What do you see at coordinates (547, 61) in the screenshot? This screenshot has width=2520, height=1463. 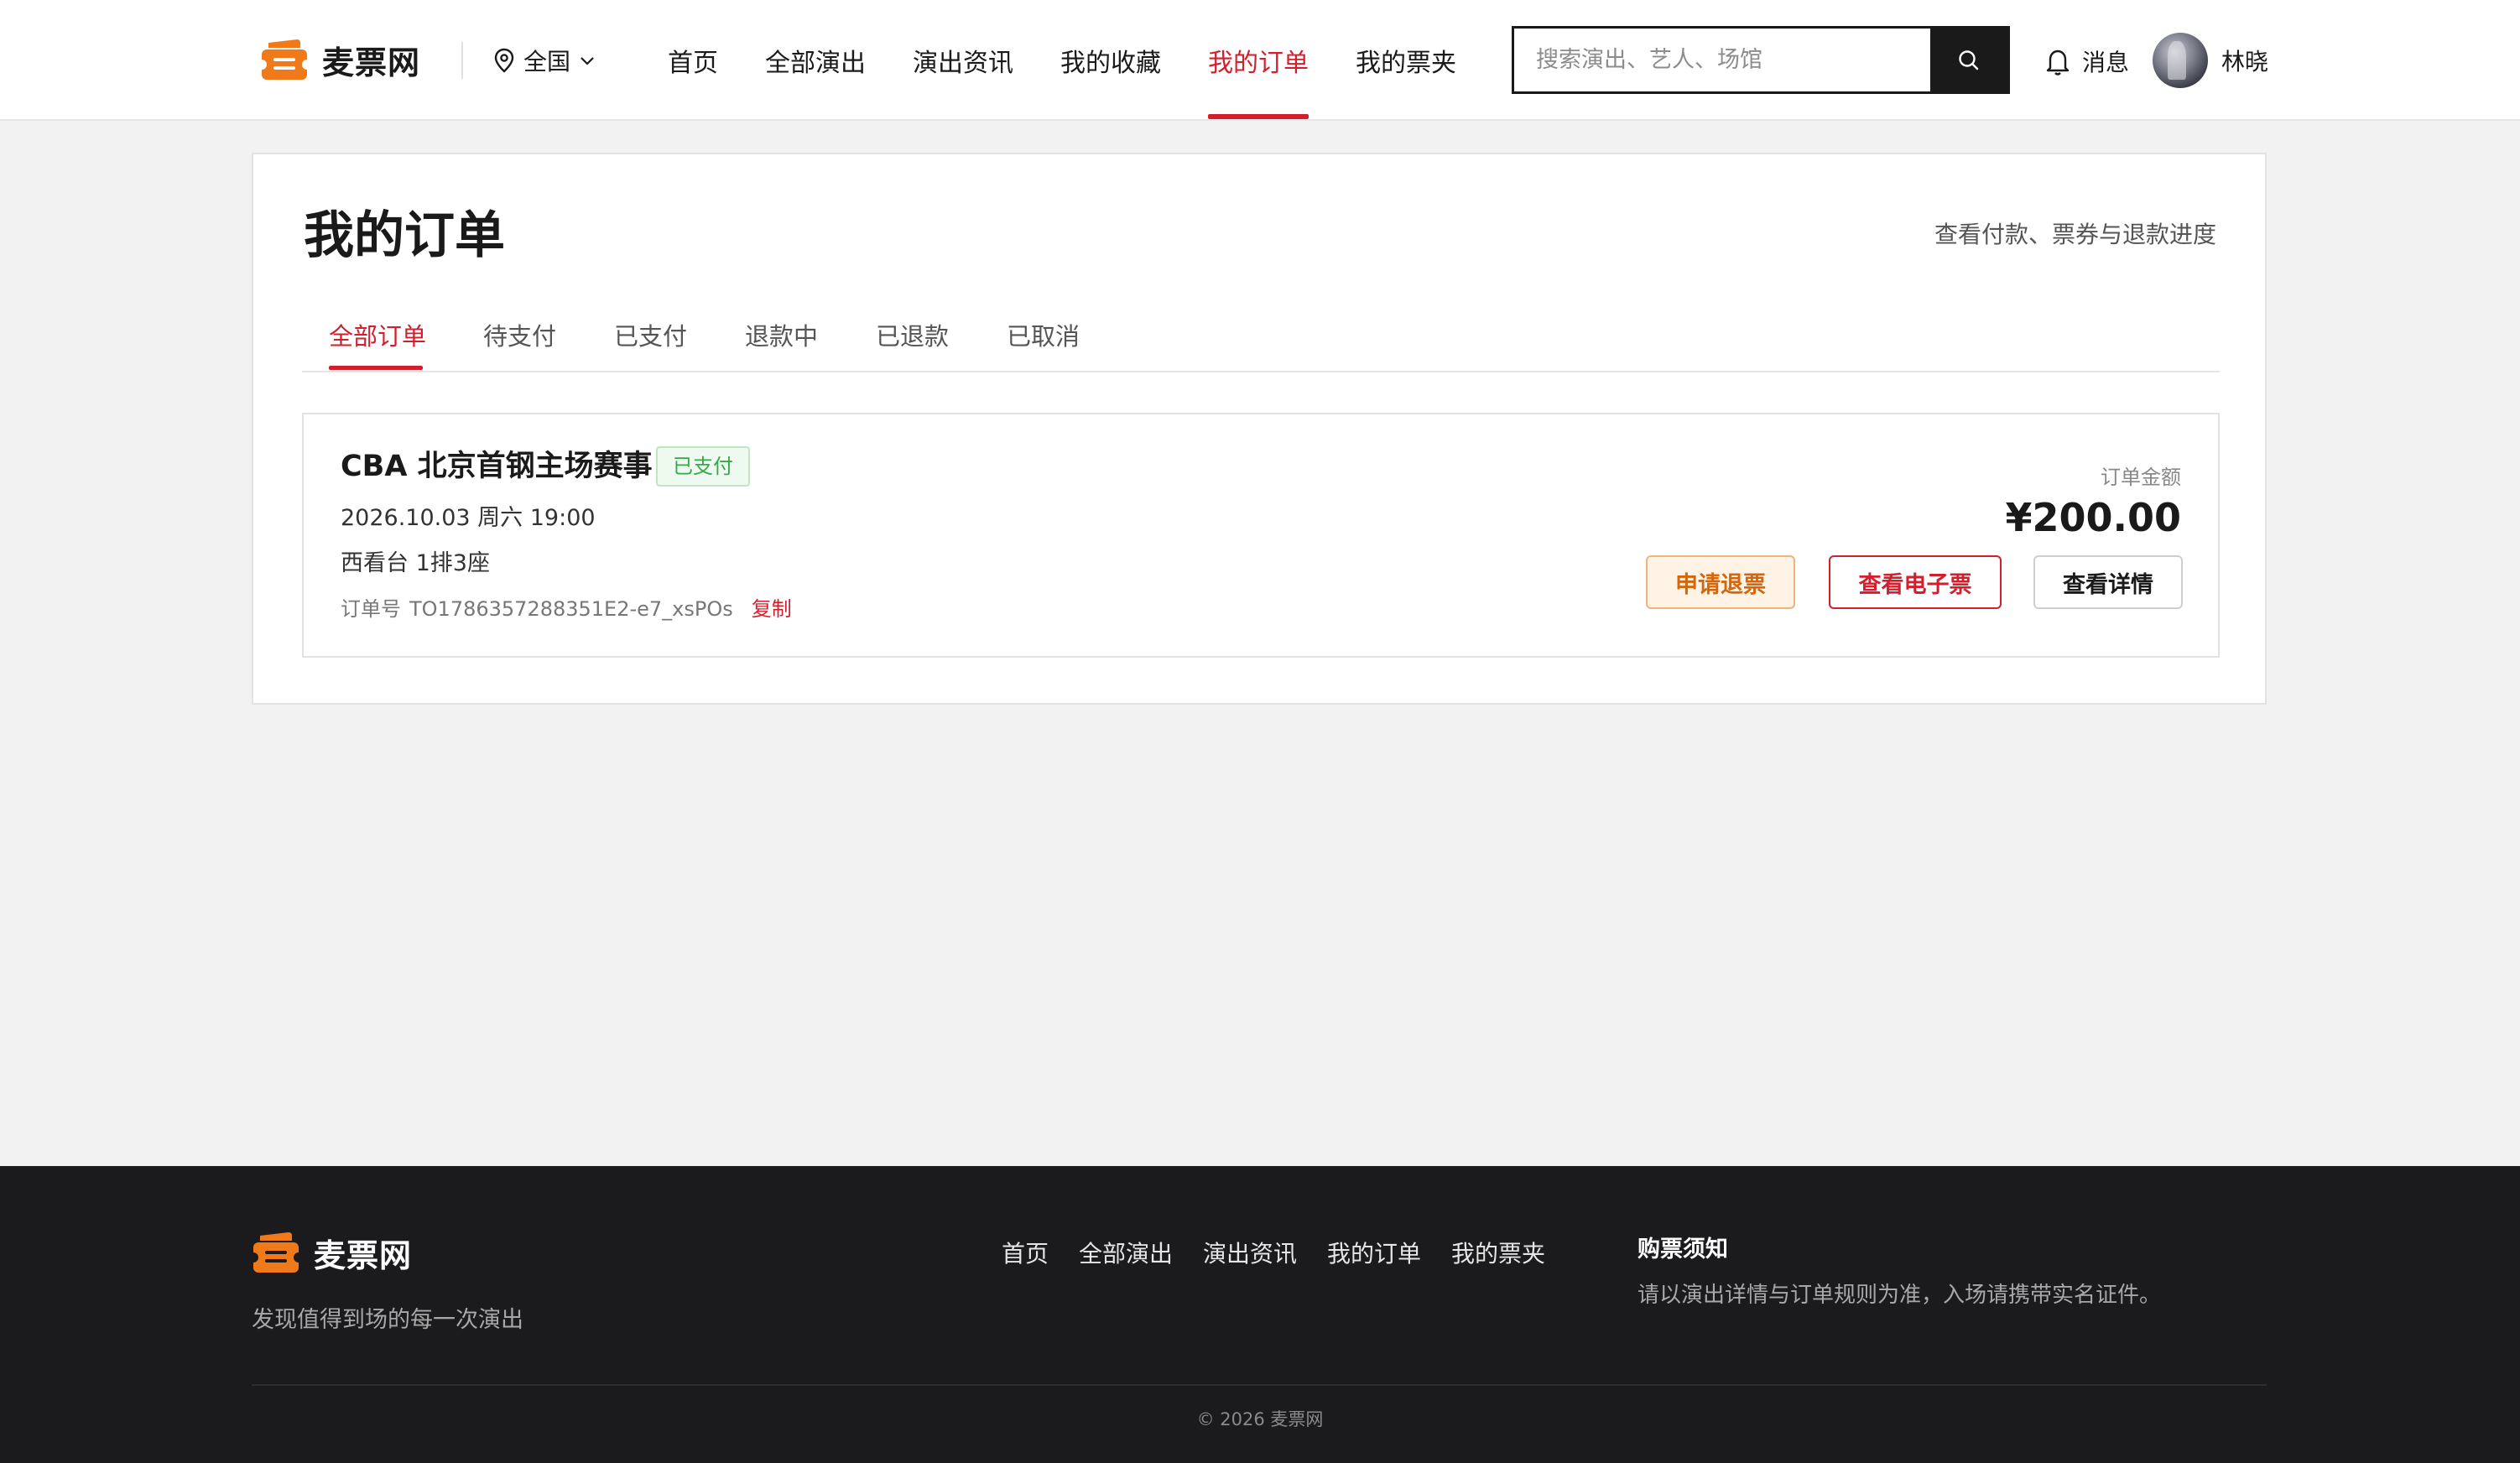 I see `city-label: 全国` at bounding box center [547, 61].